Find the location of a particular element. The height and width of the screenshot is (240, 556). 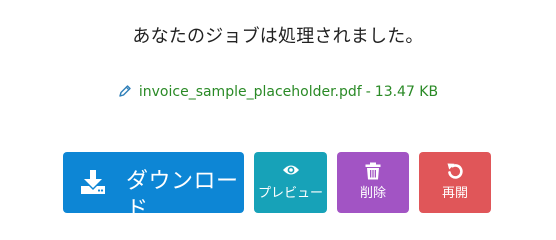

retry-button: 再開 is located at coordinates (455, 182).